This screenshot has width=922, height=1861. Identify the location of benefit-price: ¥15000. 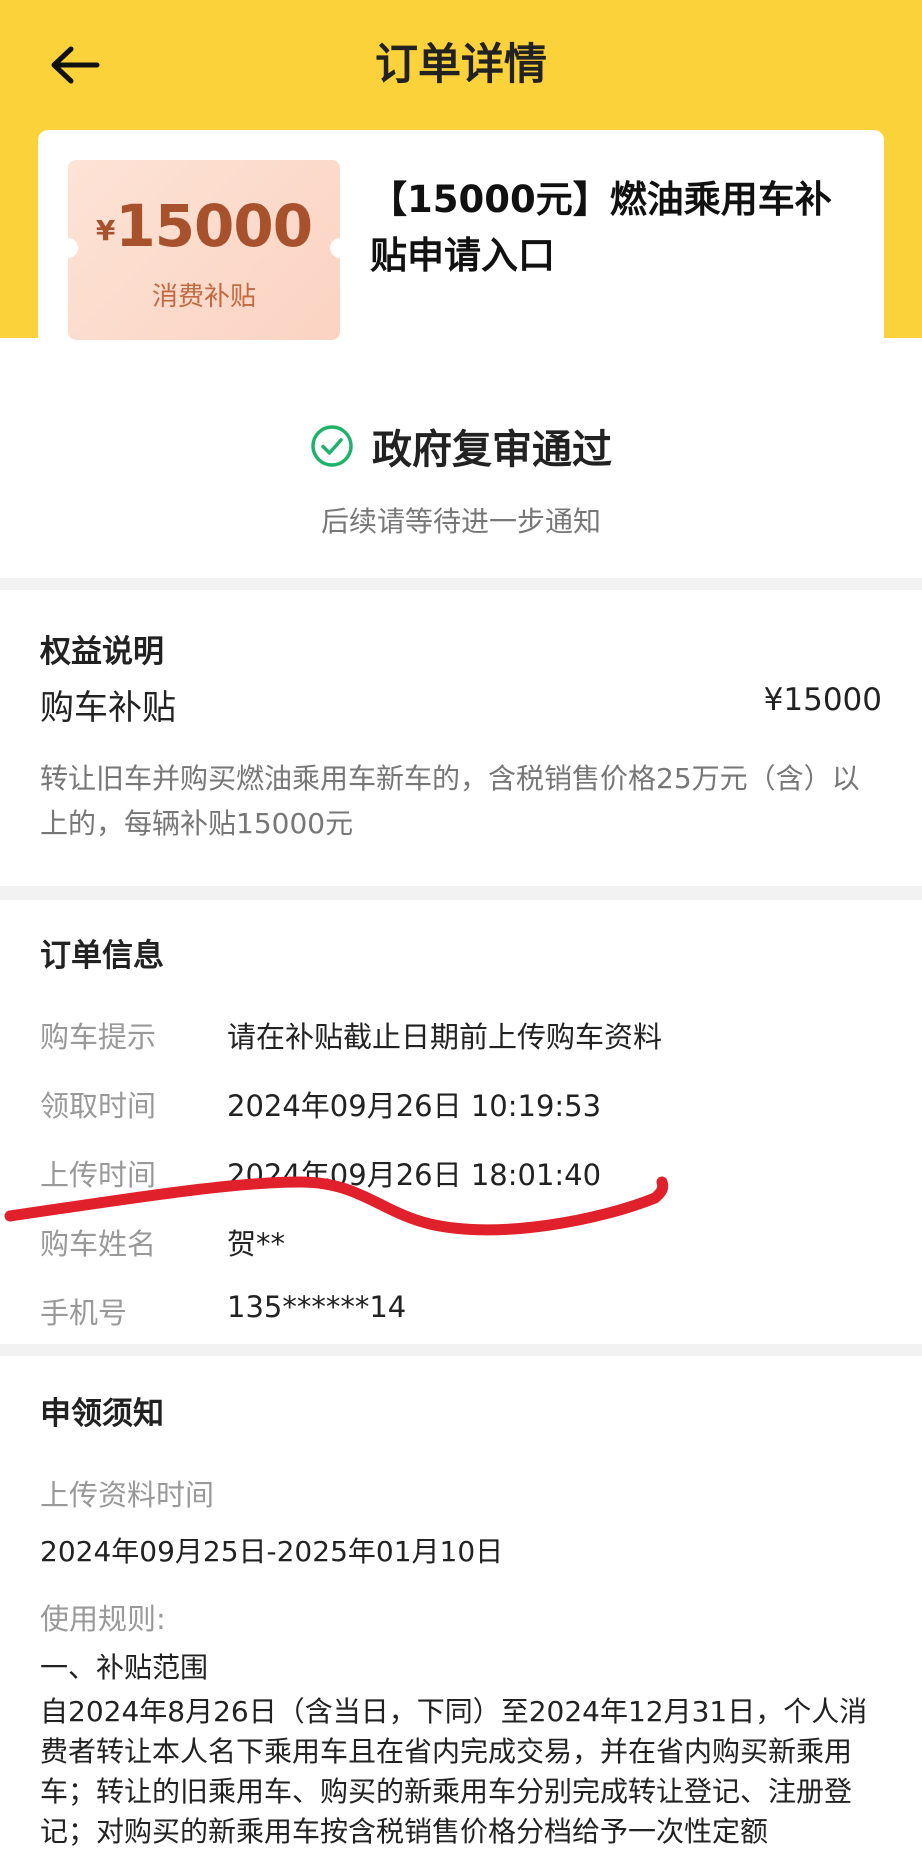
(822, 700).